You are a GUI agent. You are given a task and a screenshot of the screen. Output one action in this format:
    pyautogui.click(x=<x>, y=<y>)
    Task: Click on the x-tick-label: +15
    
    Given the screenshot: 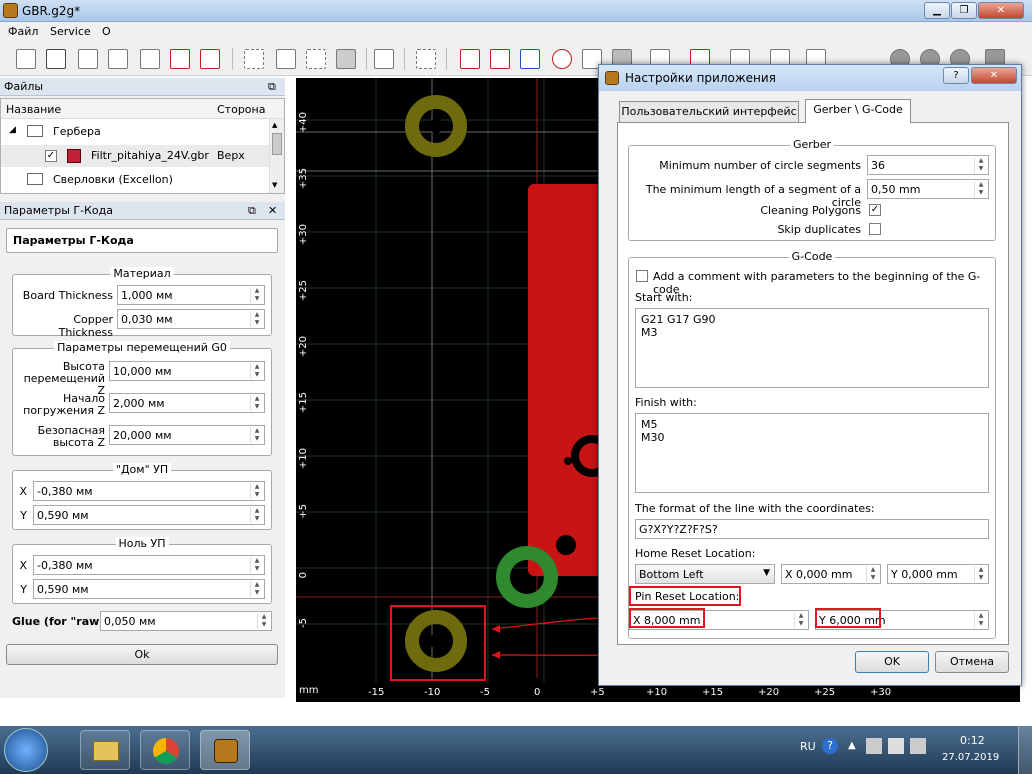 What is the action you would take?
    pyautogui.click(x=713, y=692)
    